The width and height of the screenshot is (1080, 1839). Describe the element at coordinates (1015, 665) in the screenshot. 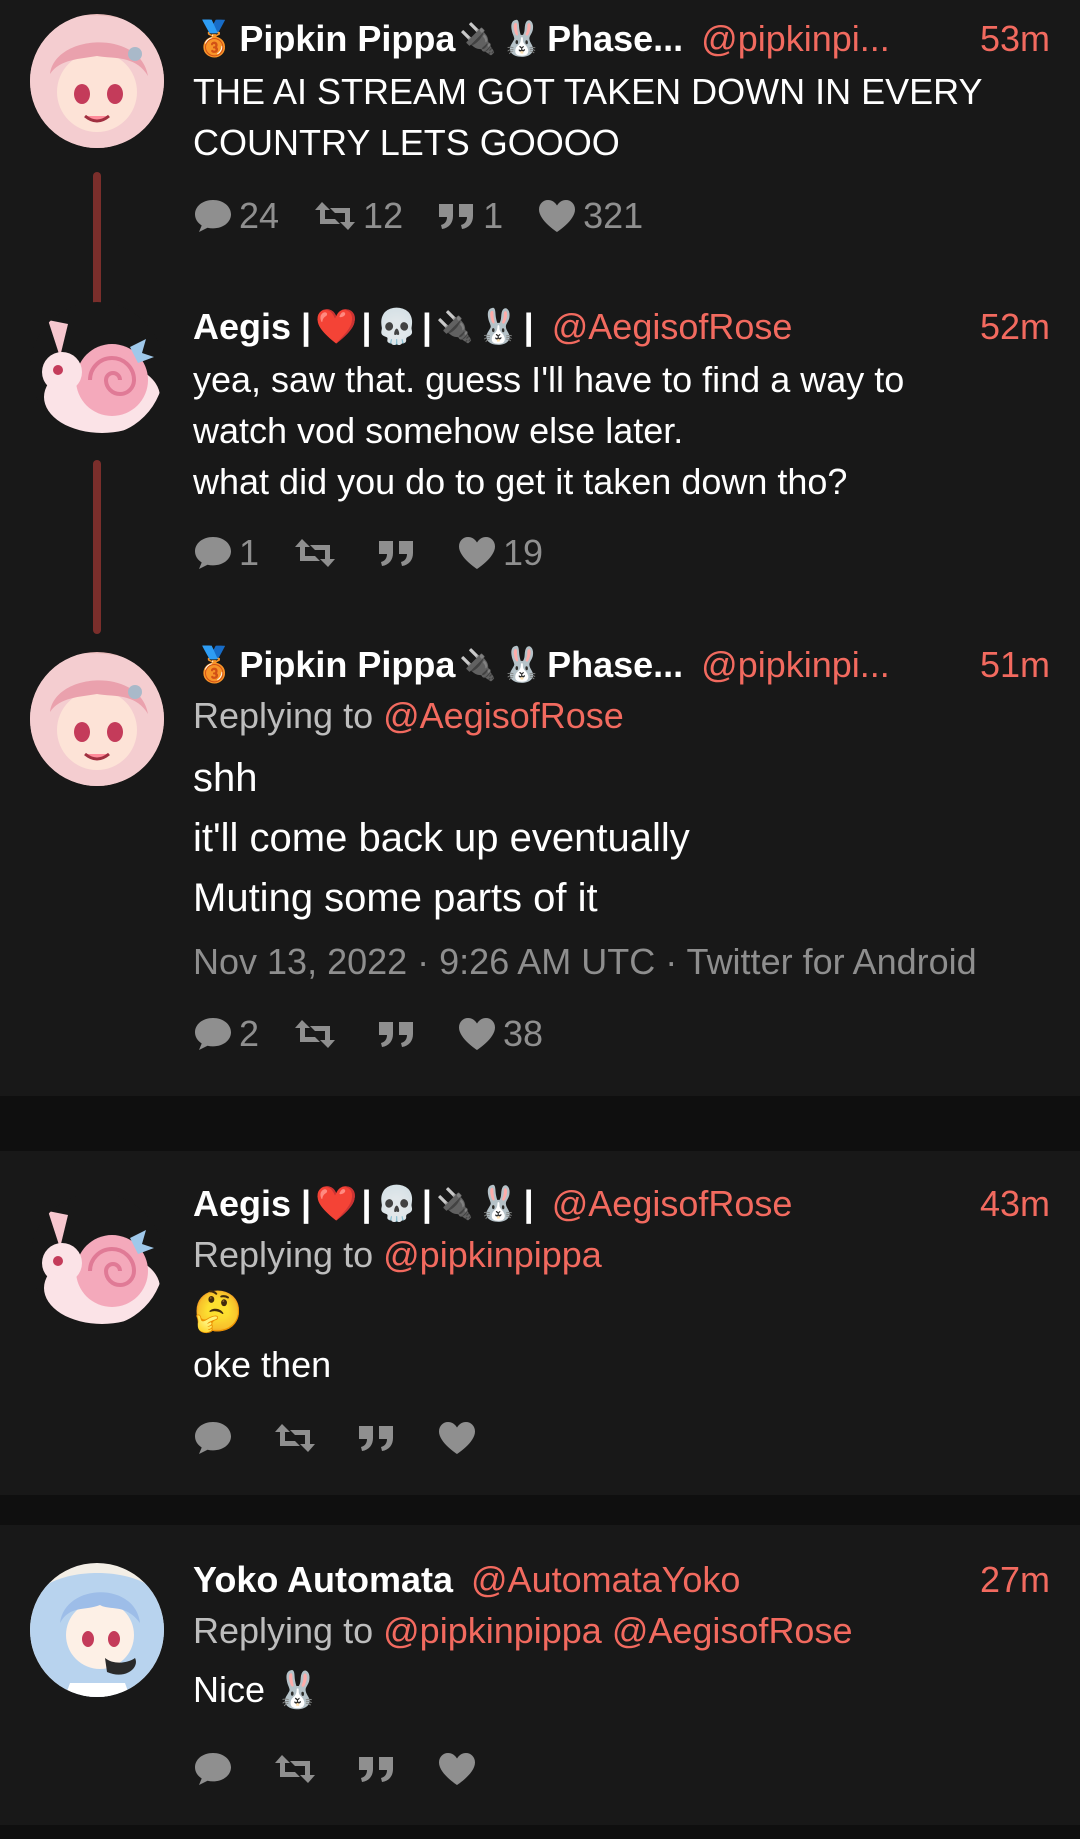

I see `timestamp: 51m` at that location.